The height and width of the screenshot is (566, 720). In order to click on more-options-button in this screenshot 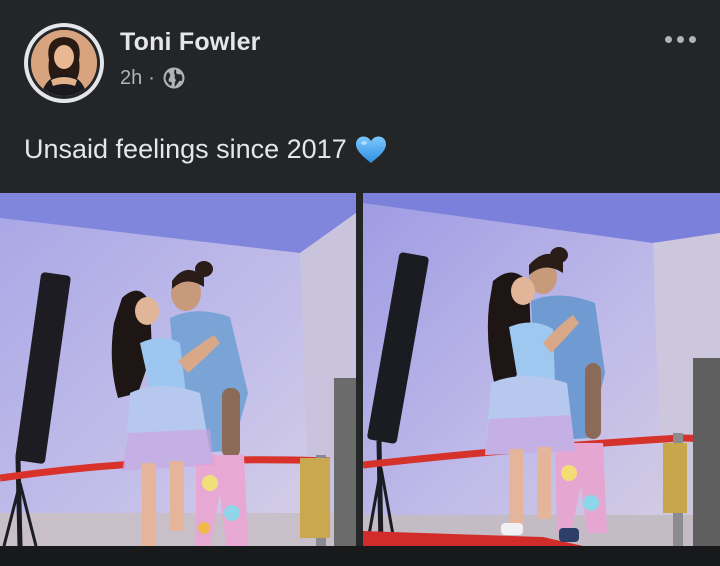, I will do `click(680, 39)`.